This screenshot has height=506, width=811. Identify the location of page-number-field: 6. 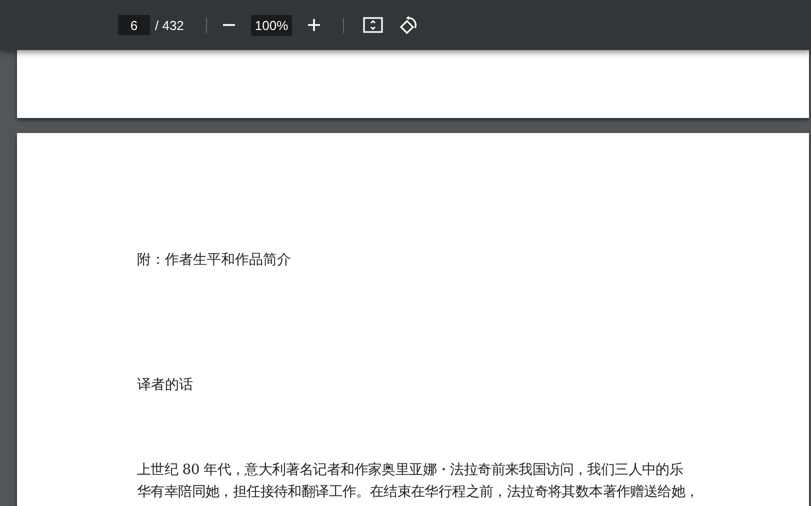
(134, 25).